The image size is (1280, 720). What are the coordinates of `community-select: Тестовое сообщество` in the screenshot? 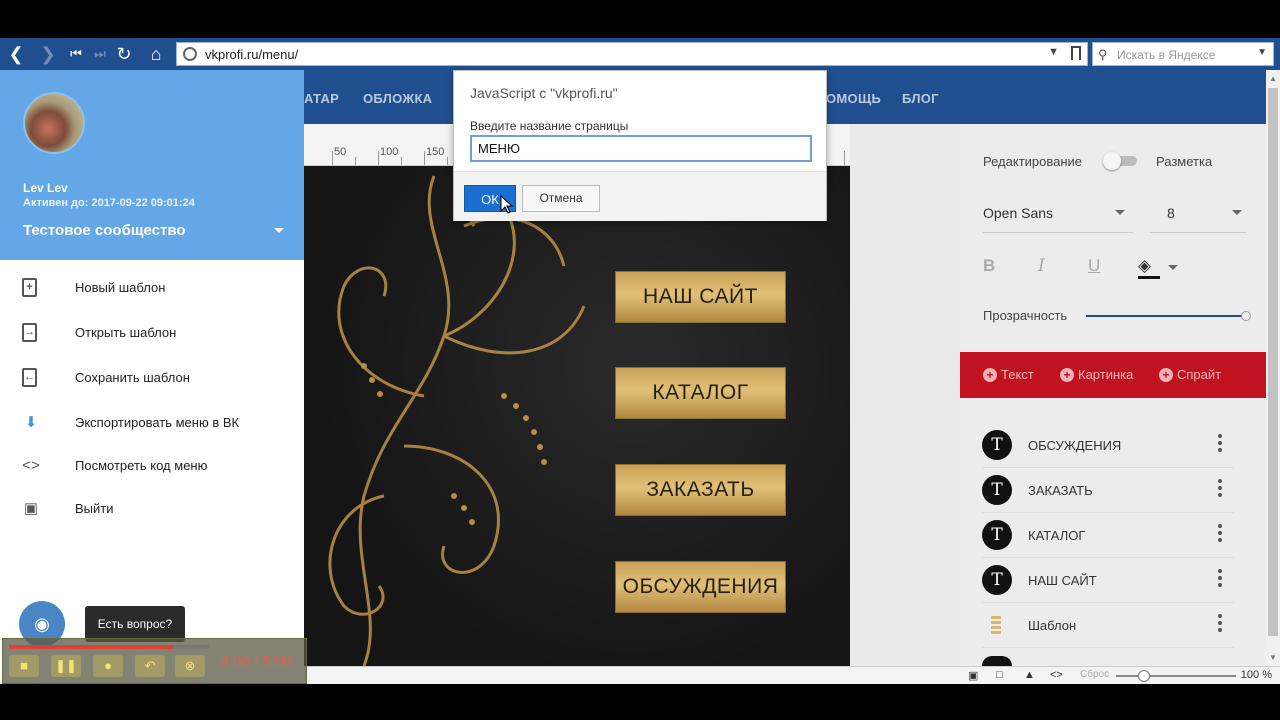 It's located at (104, 230).